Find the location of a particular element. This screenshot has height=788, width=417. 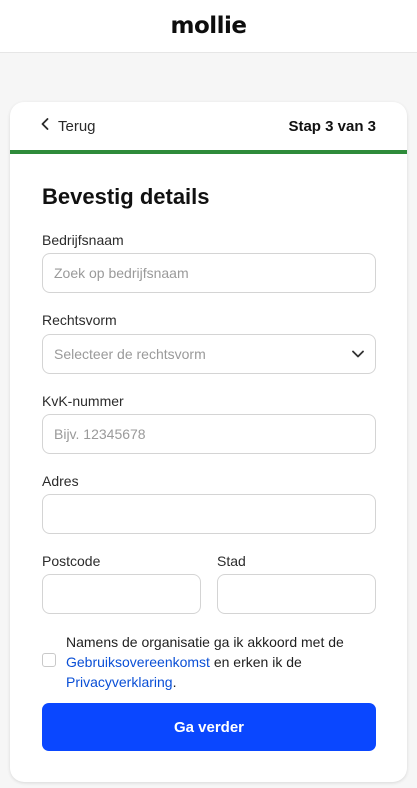

city-label: Stad is located at coordinates (231, 561).